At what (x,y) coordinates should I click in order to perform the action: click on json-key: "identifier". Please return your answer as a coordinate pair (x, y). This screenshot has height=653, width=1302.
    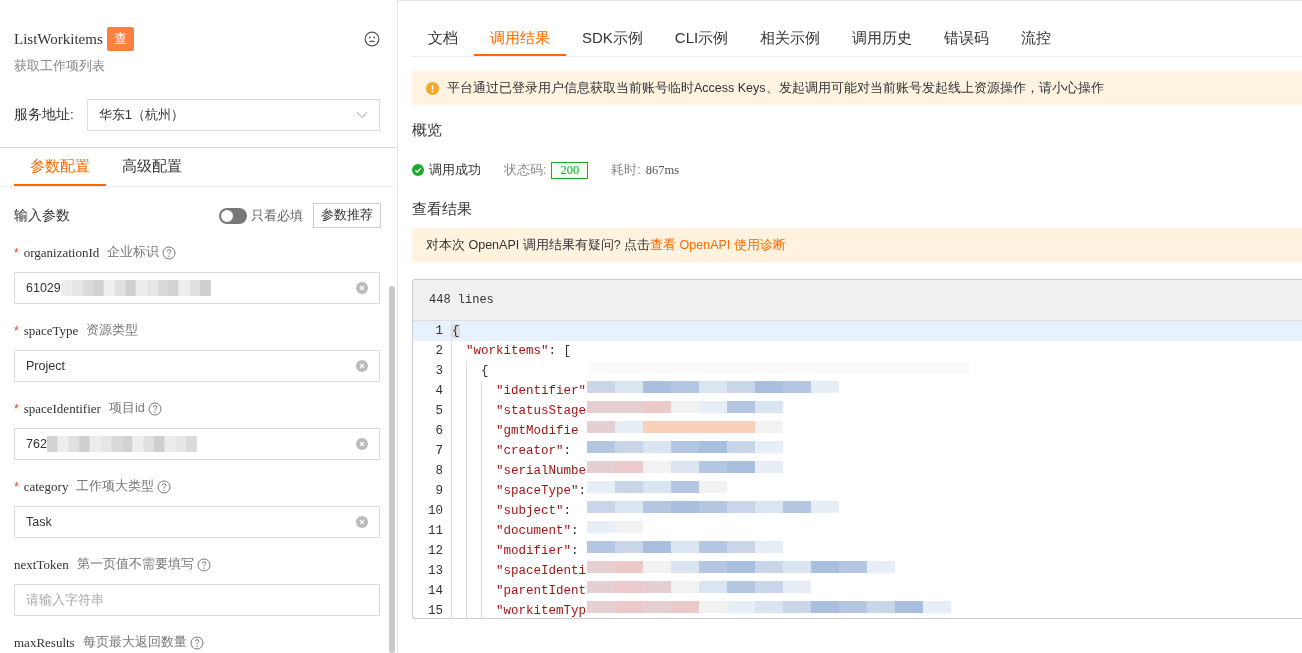
    Looking at the image, I should click on (541, 391).